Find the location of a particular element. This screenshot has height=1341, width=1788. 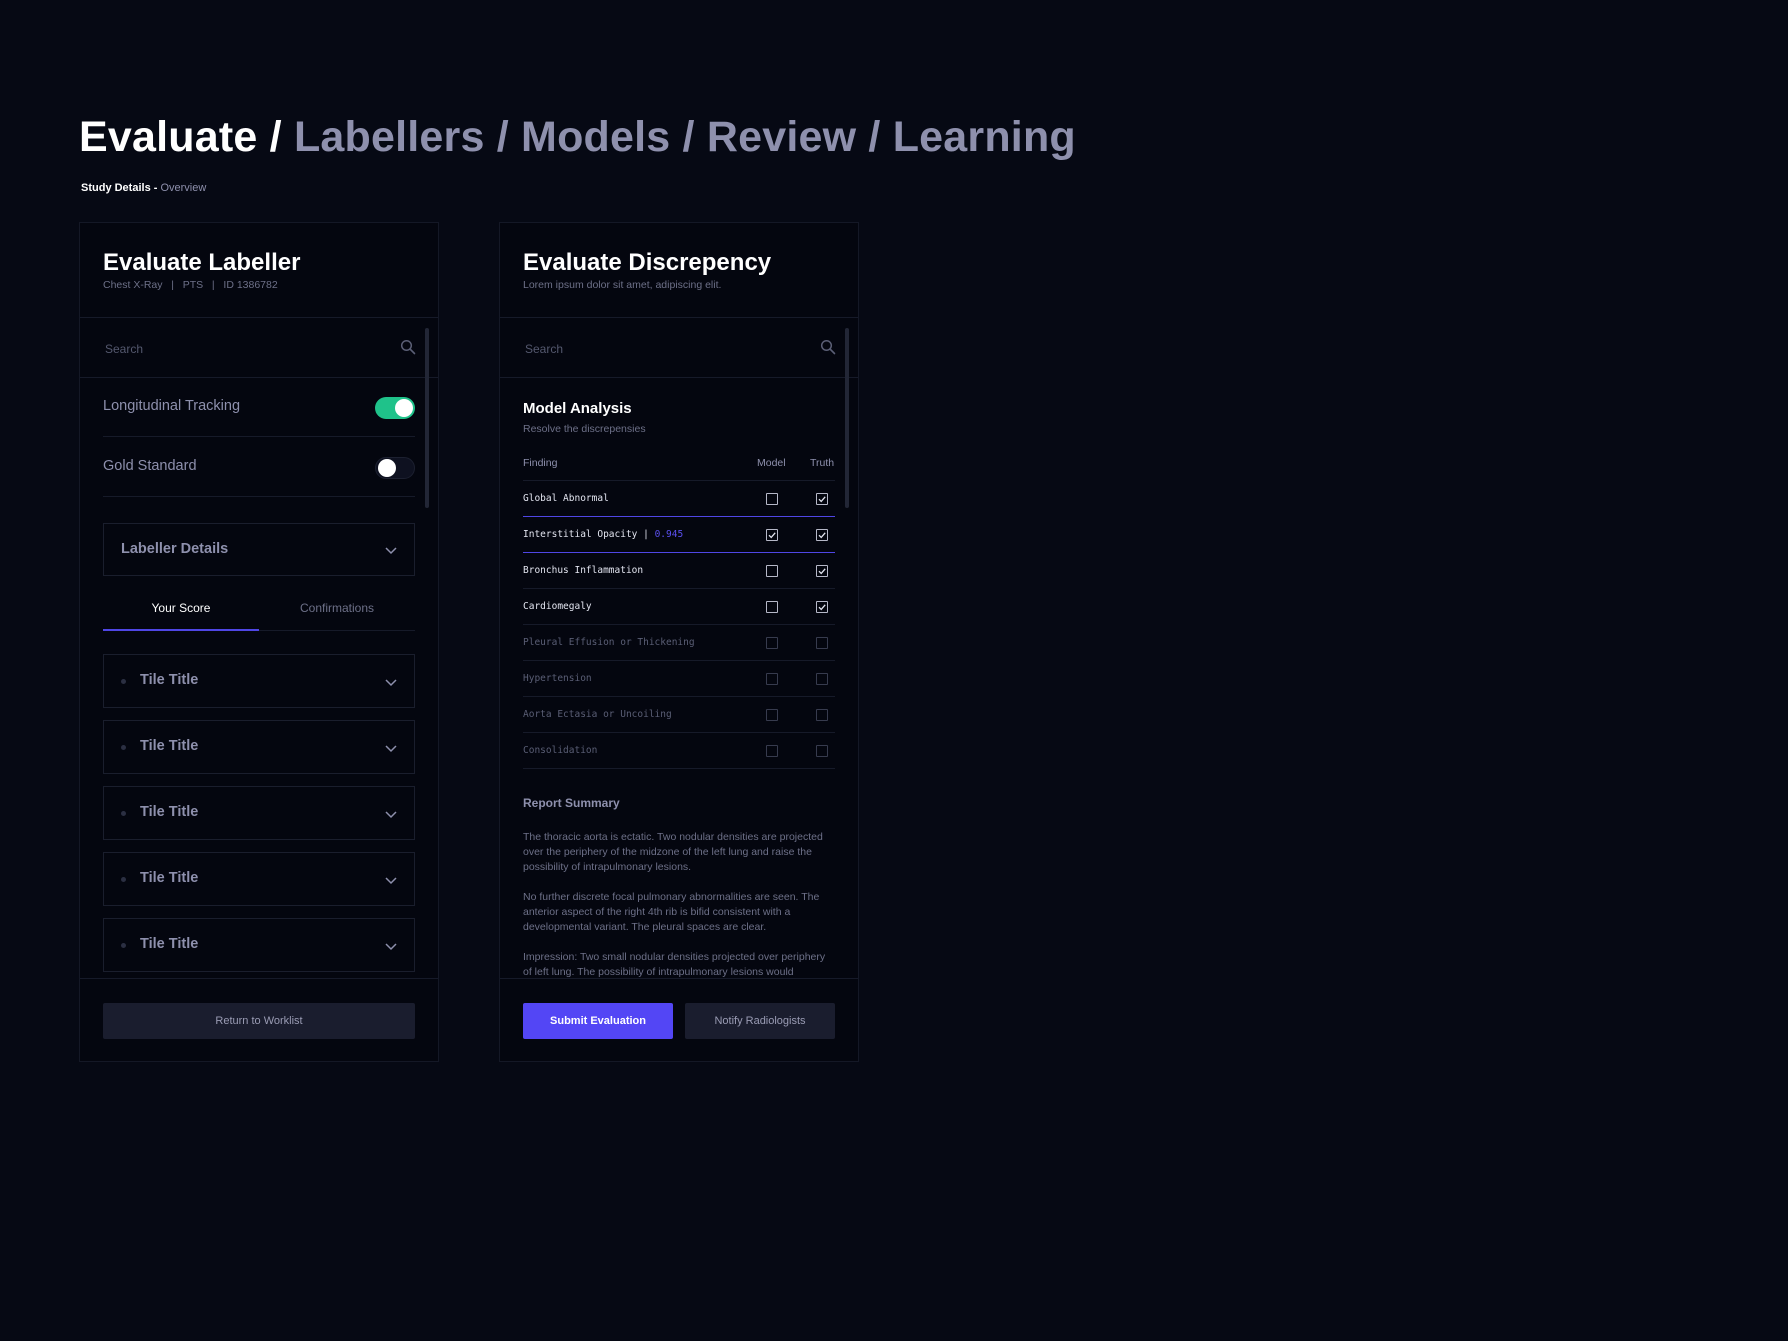

column-header-model: Model is located at coordinates (771, 463).